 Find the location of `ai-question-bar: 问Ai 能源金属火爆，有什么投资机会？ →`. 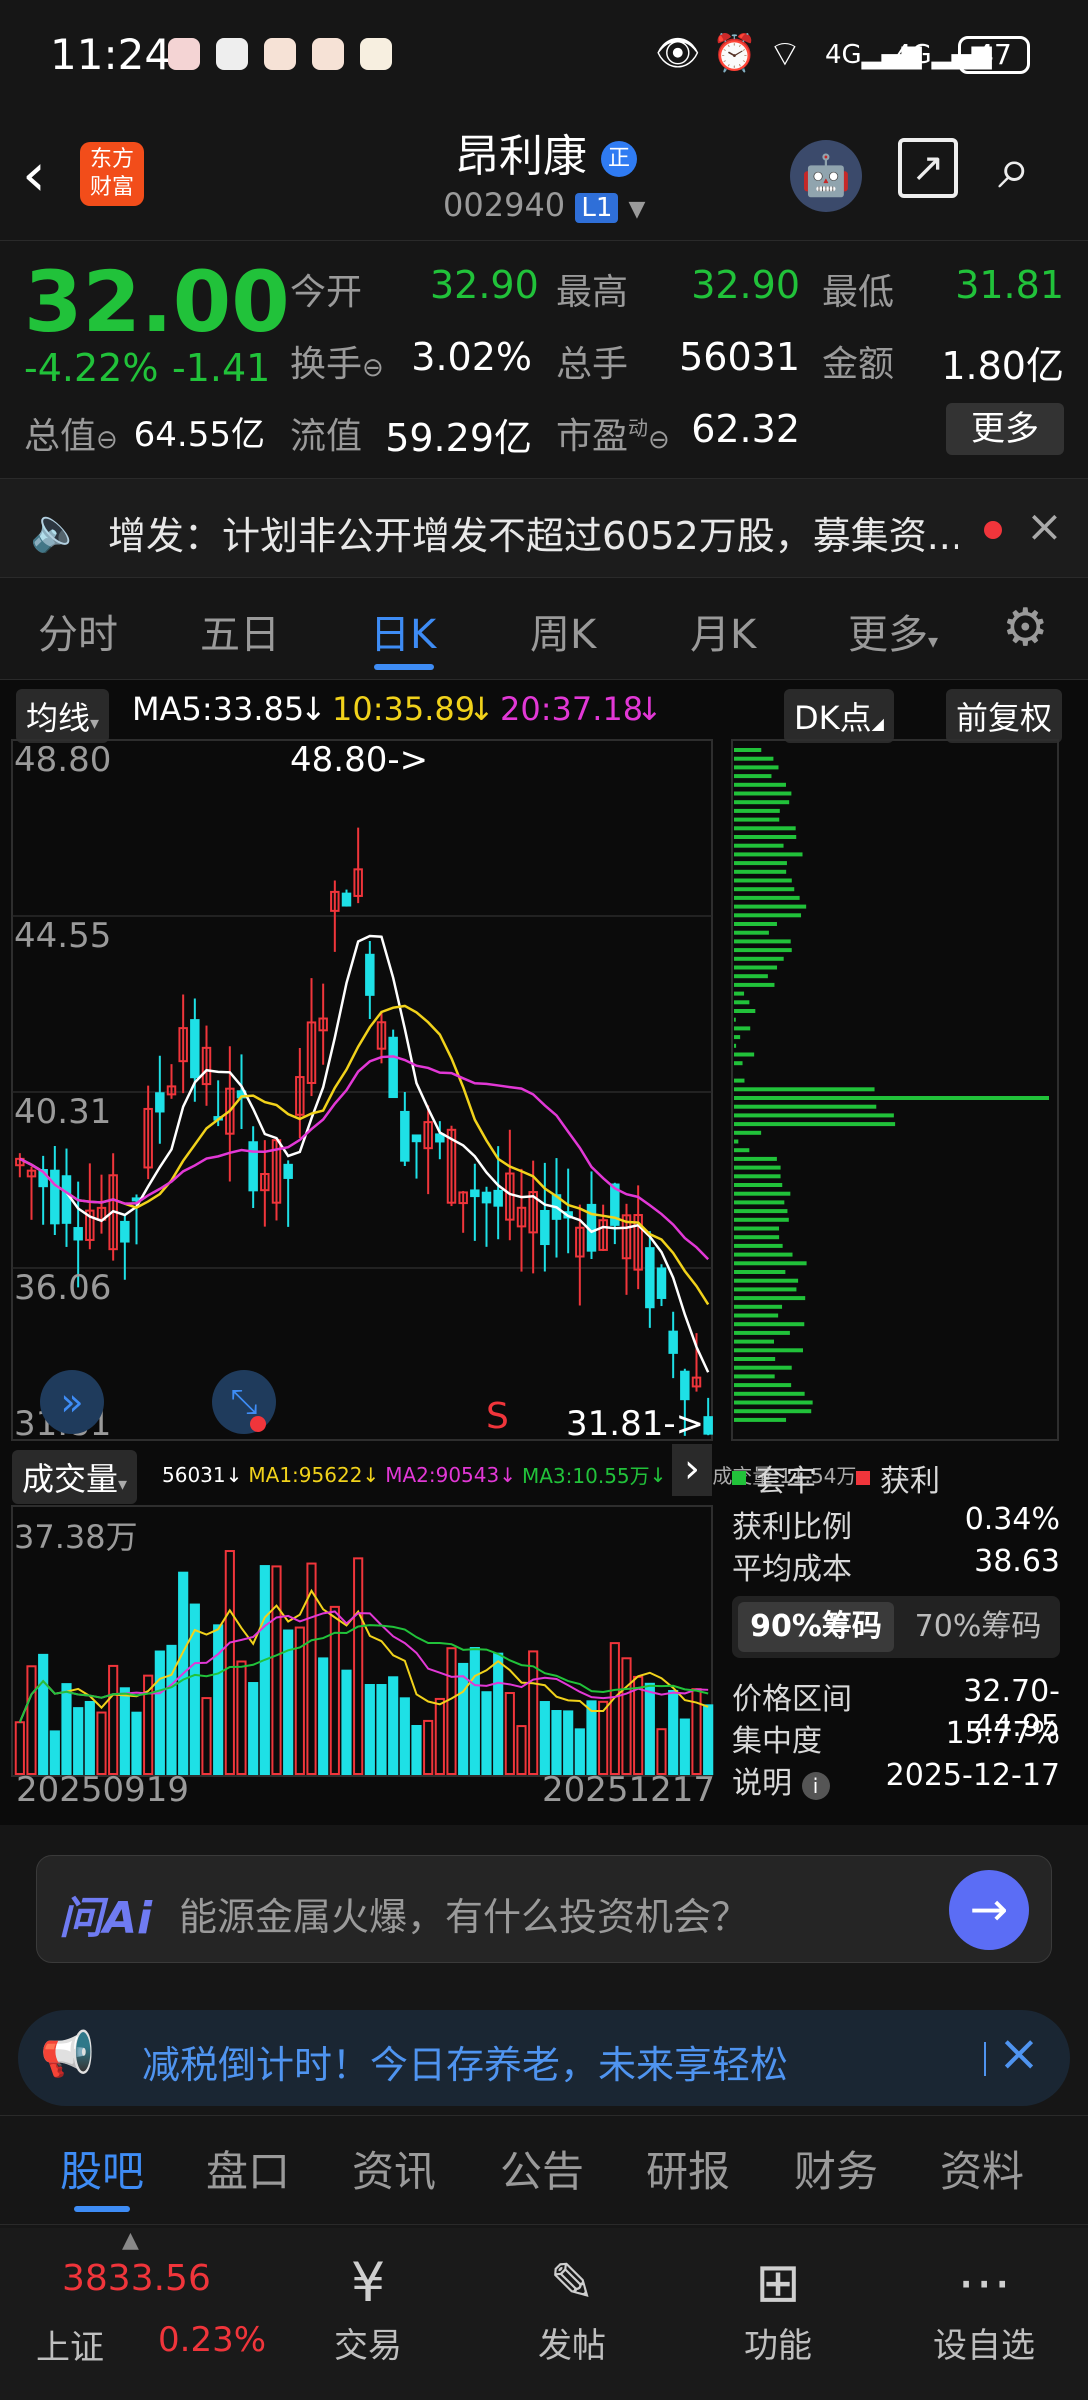

ai-question-bar: 问Ai 能源金属火爆，有什么投资机会？ → is located at coordinates (544, 1909).